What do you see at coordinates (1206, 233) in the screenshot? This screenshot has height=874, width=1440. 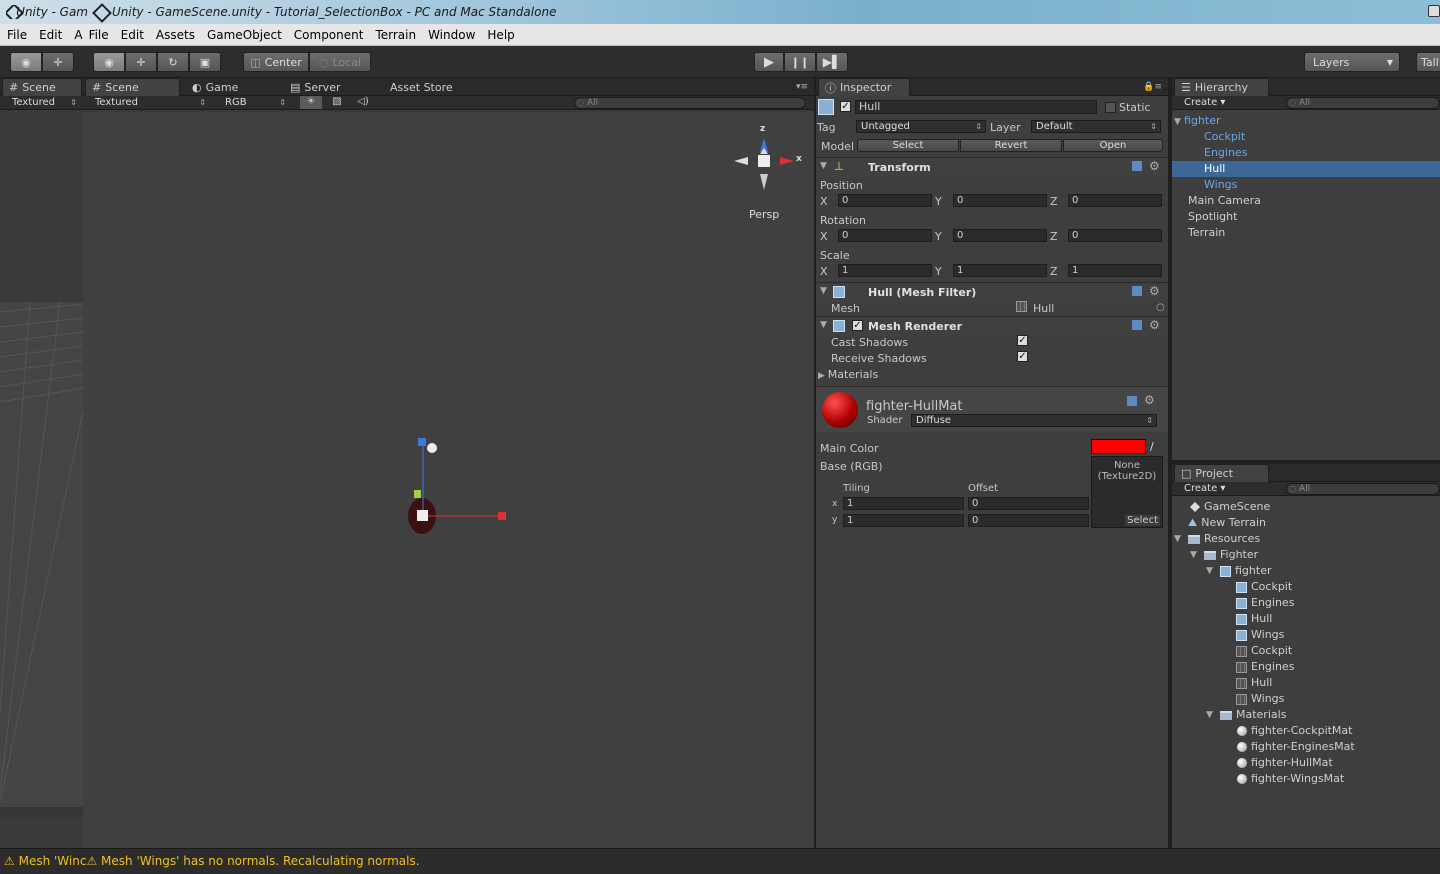 I see `hierarchy-item-terrain: Terrain` at bounding box center [1206, 233].